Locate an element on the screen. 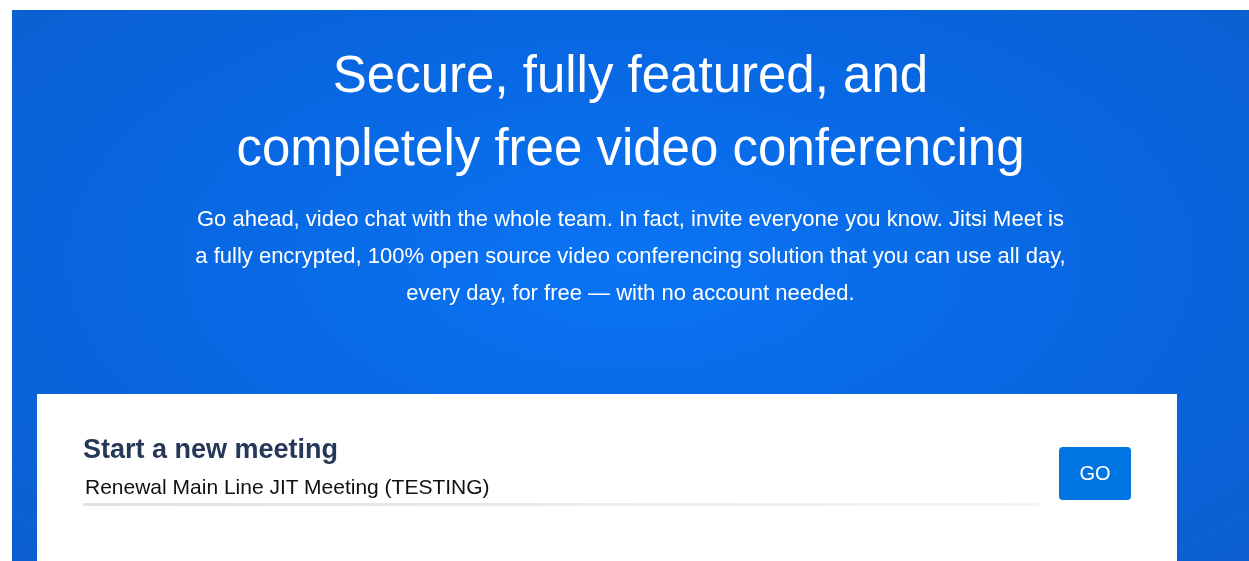  room-name-field: Renewal Main Line JIT Meeting (TESTING) is located at coordinates (561, 488).